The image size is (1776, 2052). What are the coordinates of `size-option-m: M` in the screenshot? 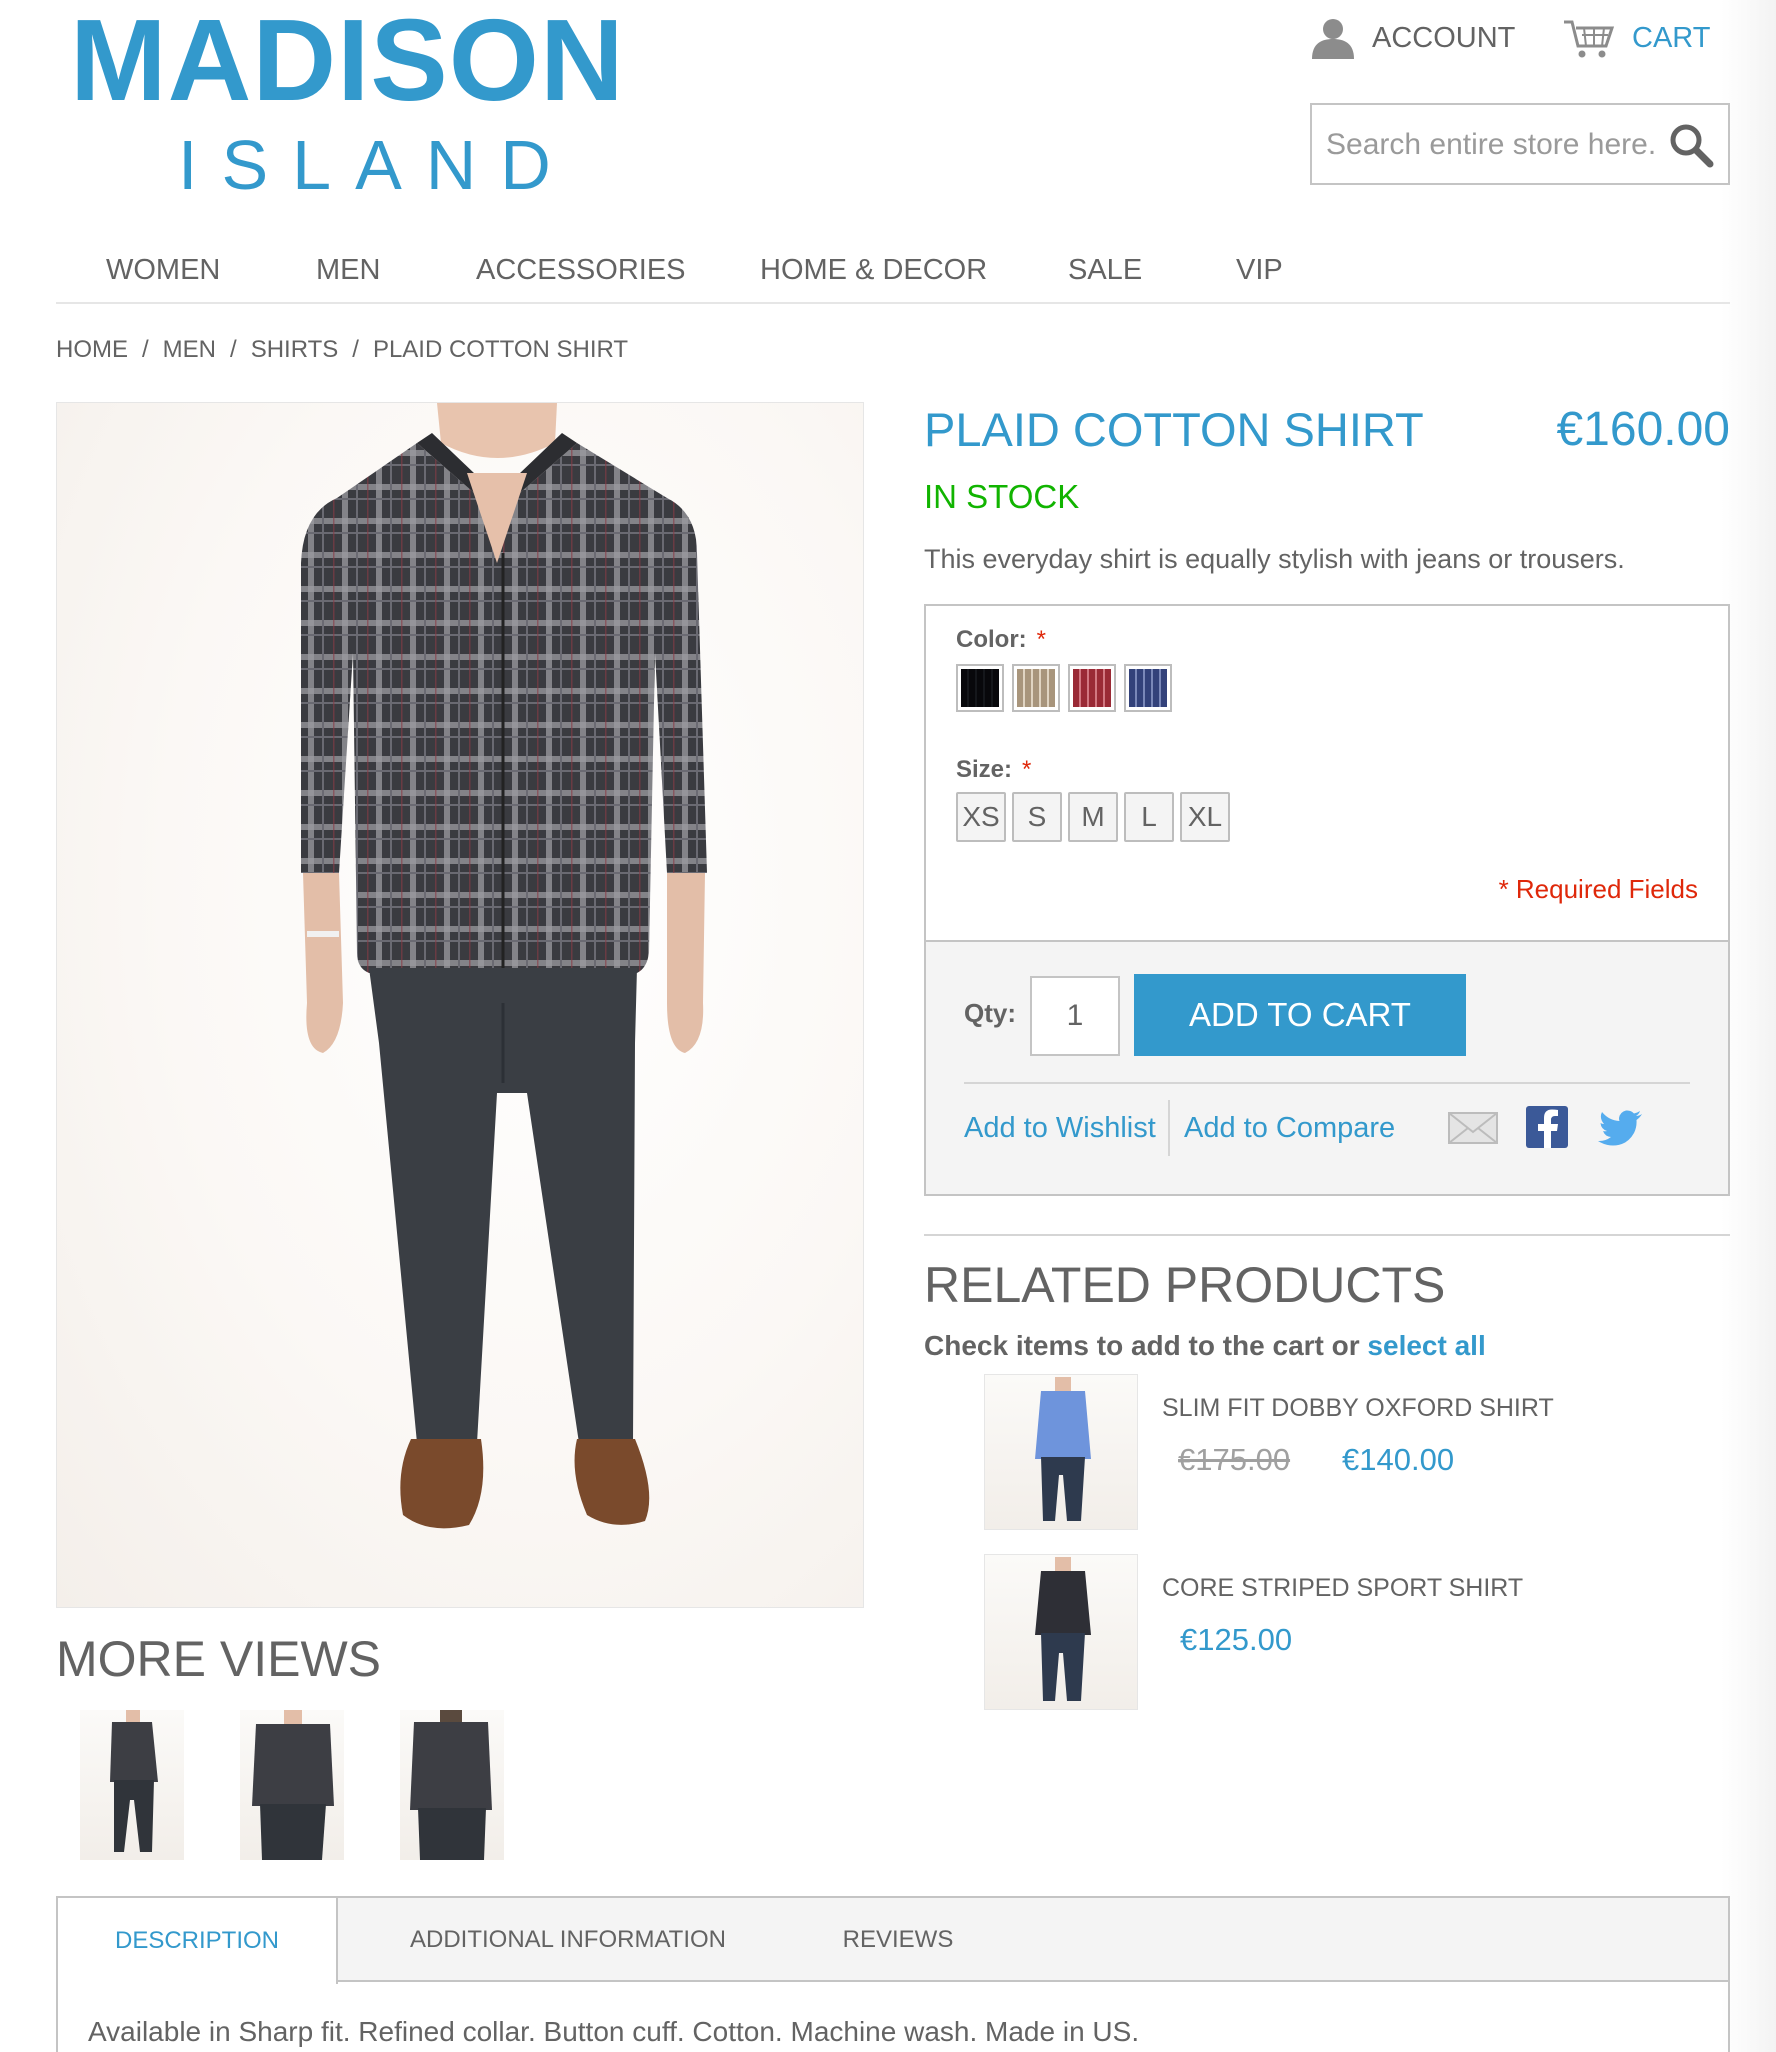 It's located at (1093, 817).